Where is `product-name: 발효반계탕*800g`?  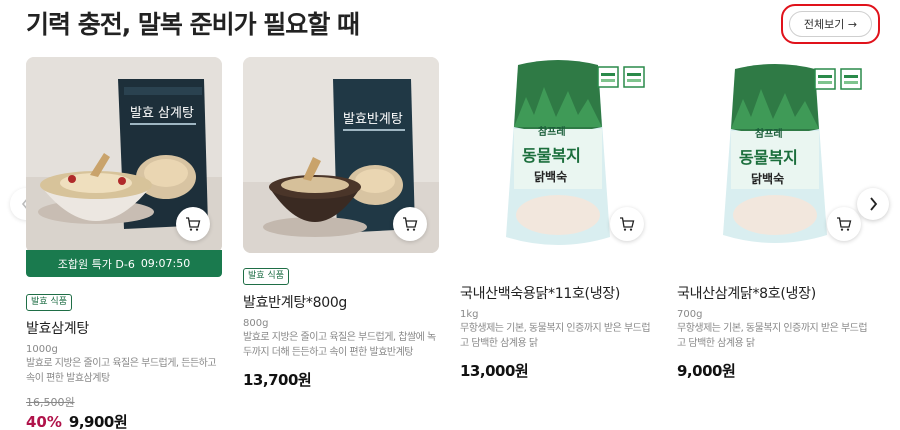 product-name: 발효반계탕*800g is located at coordinates (341, 302).